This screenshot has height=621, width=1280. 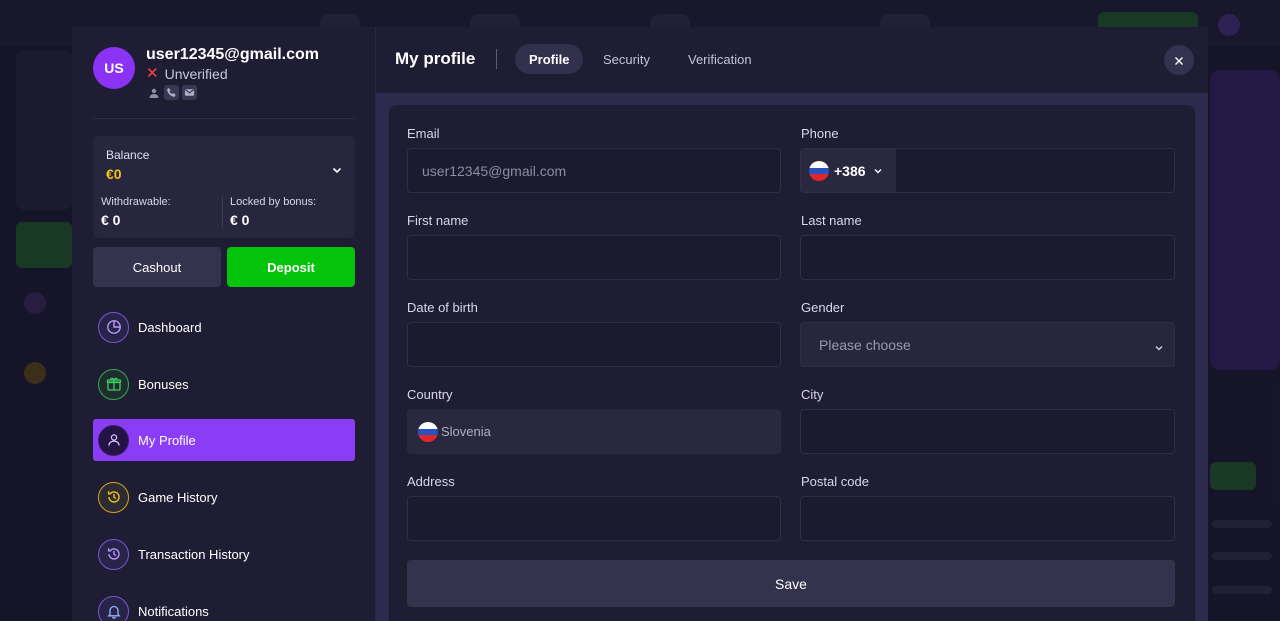 I want to click on locked-label: Locked by bonus:, so click(x=273, y=202).